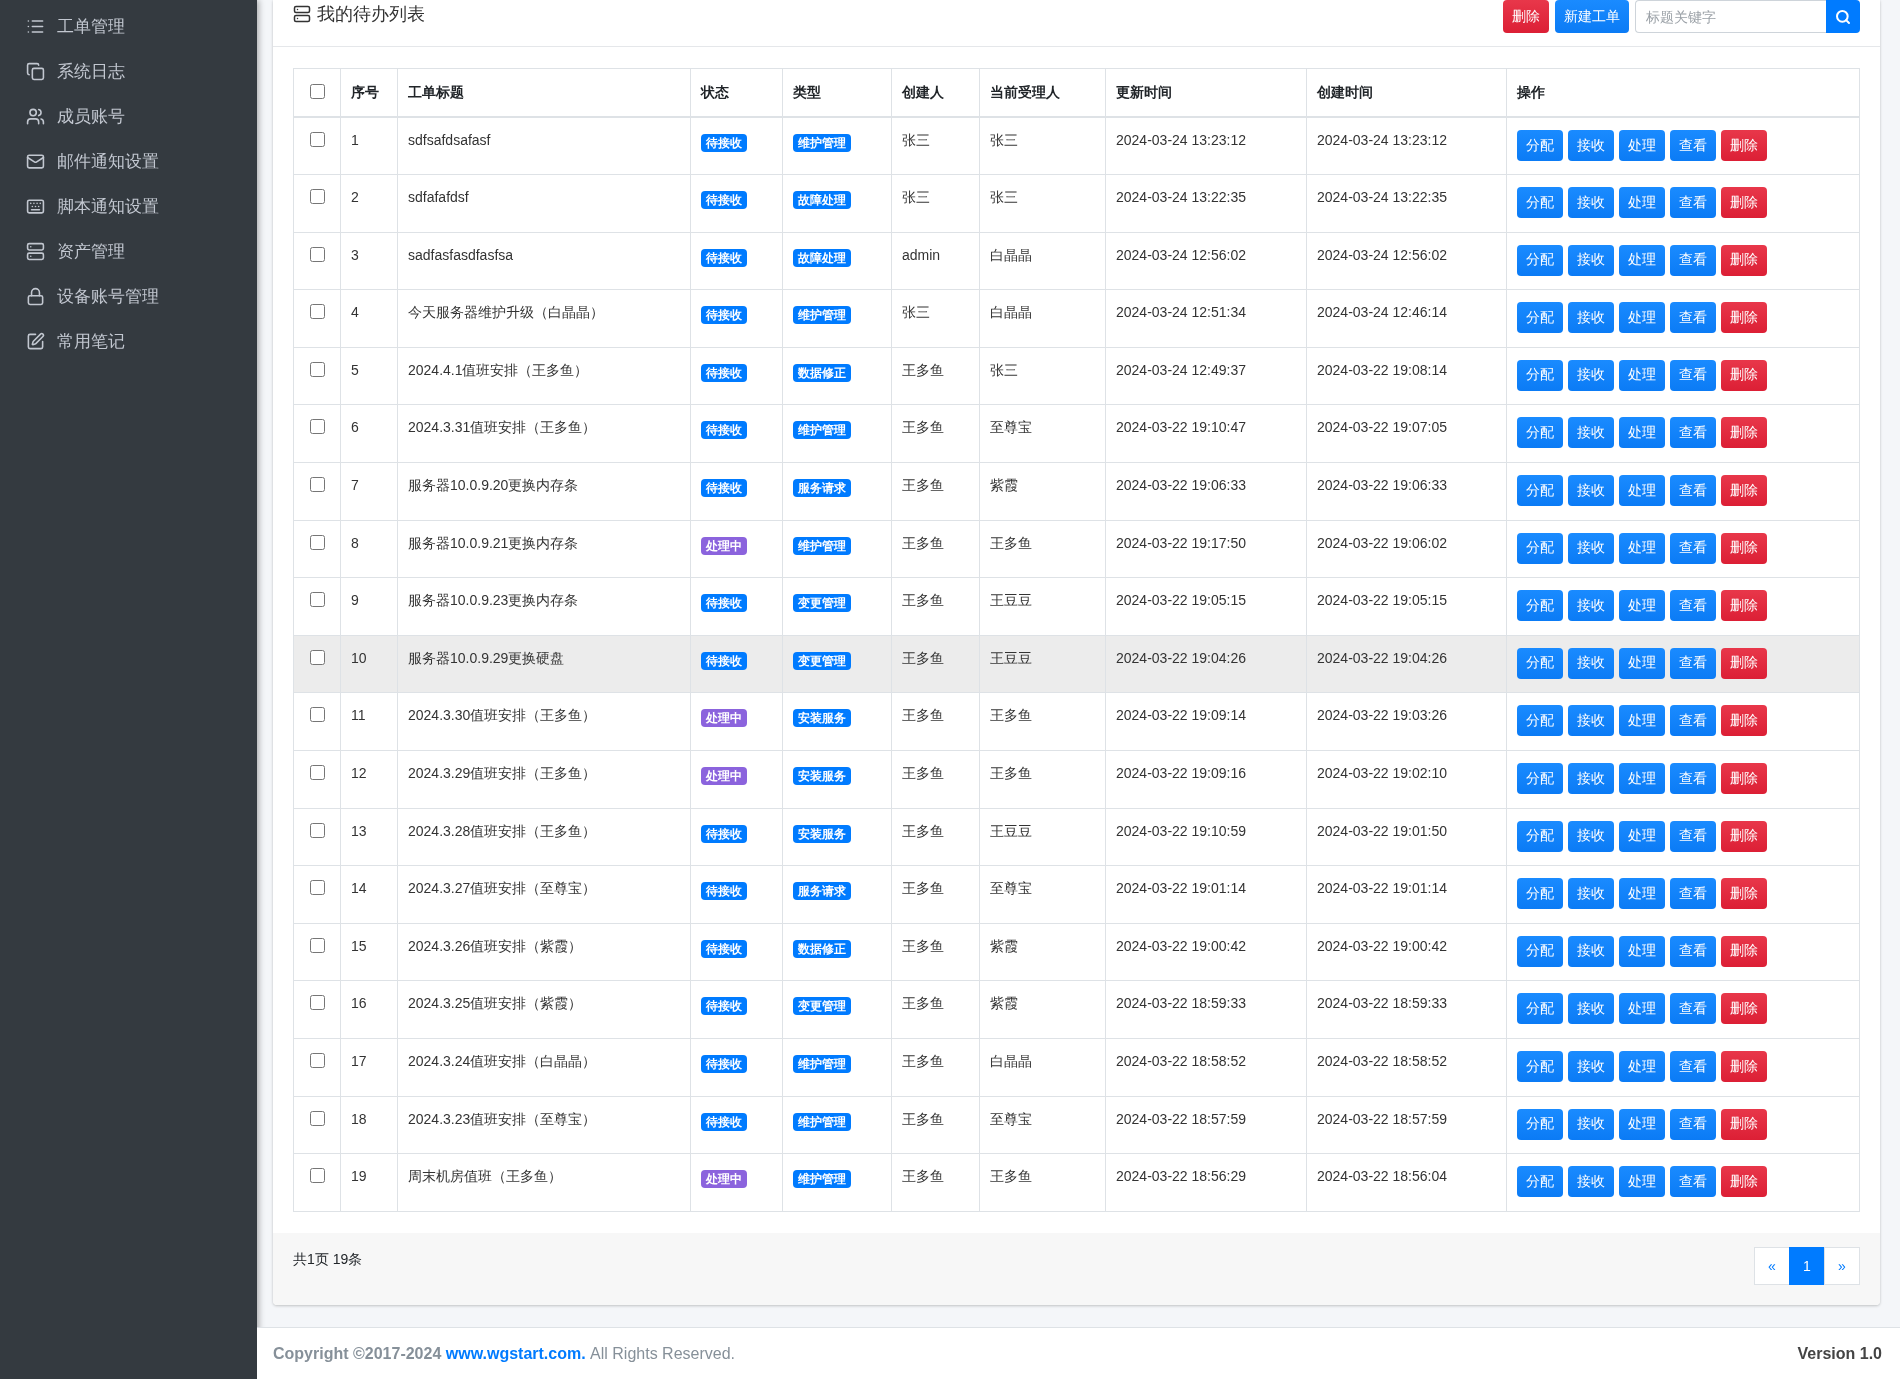 This screenshot has height=1379, width=1900. Describe the element at coordinates (128, 71) in the screenshot. I see `sidebar-item: 系统日志` at that location.